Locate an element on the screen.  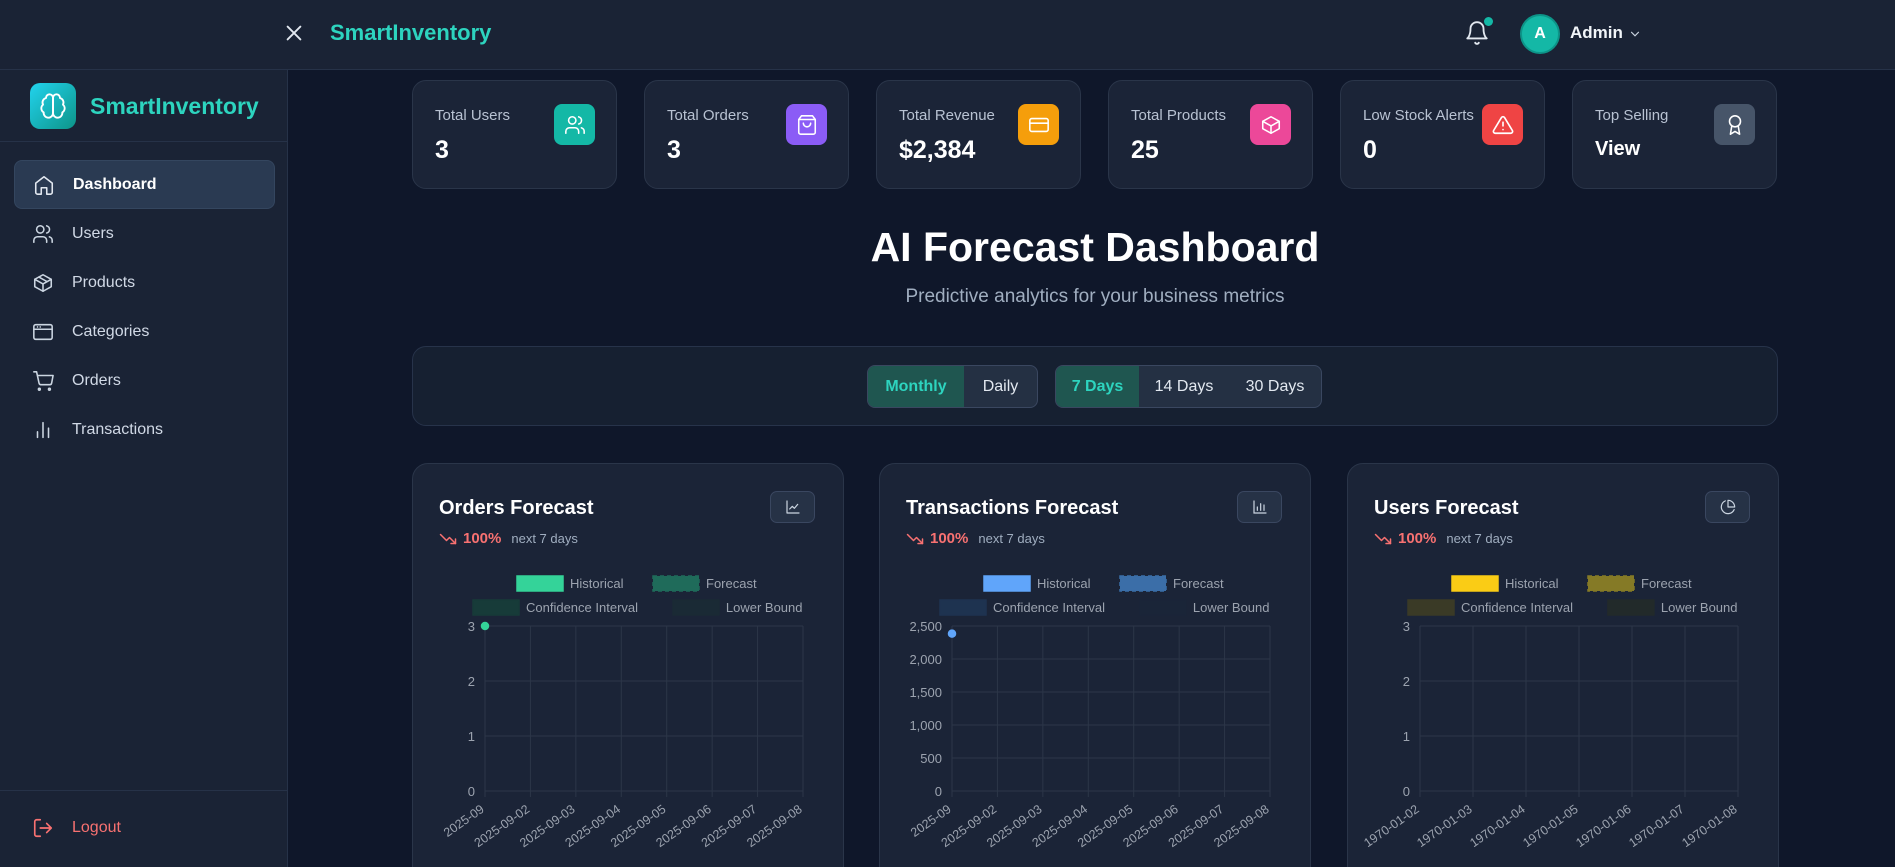
y-tick-label: 2 is located at coordinates (471, 681).